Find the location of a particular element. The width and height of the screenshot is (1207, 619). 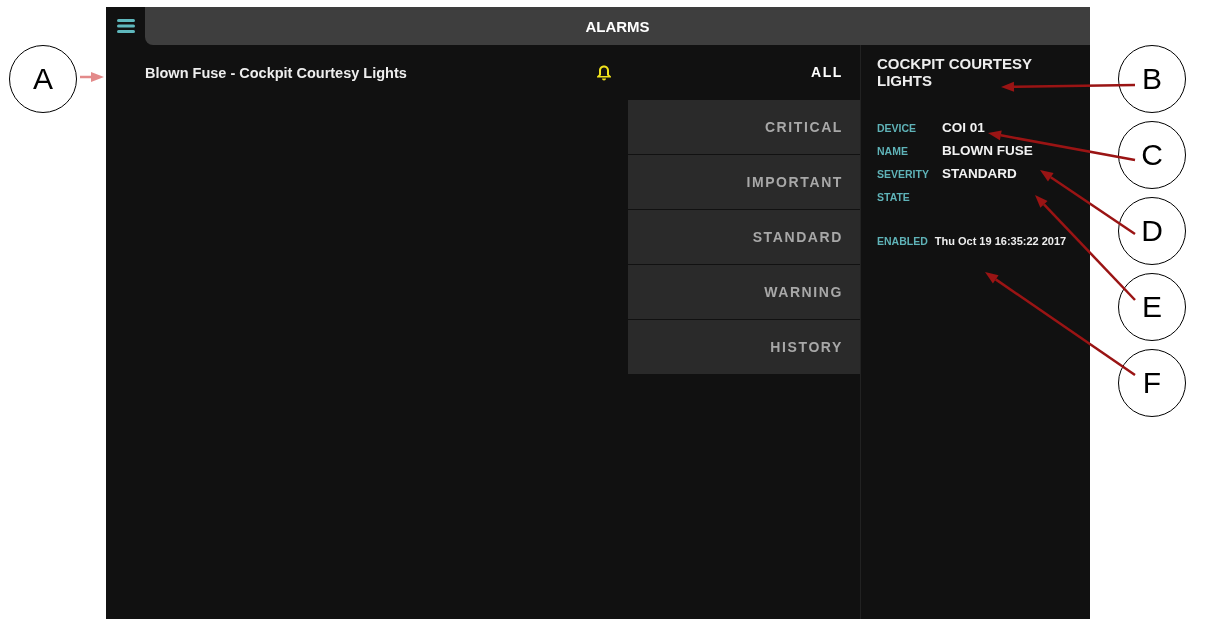

field-label: ENABLED is located at coordinates (902, 241).